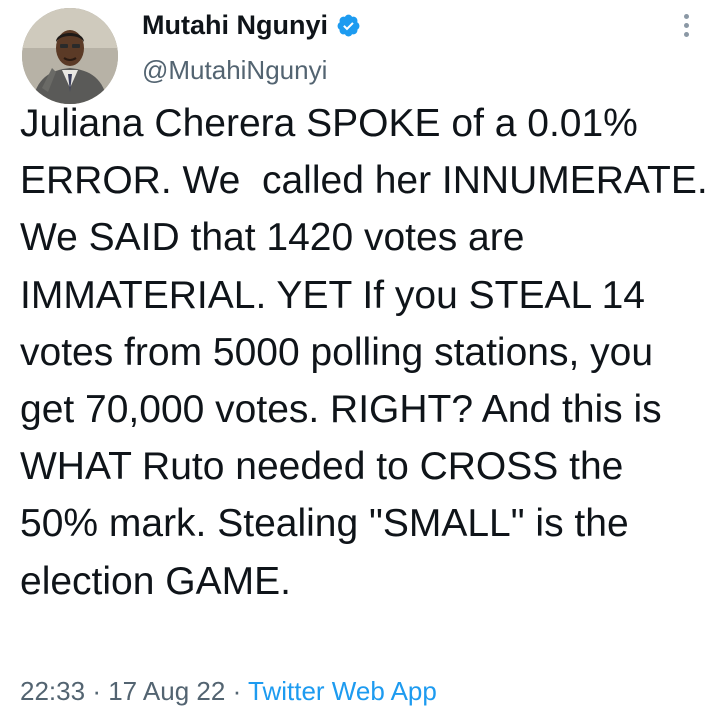 The height and width of the screenshot is (724, 720). Describe the element at coordinates (166, 691) in the screenshot. I see `tweet-date: 17 Aug 22` at that location.